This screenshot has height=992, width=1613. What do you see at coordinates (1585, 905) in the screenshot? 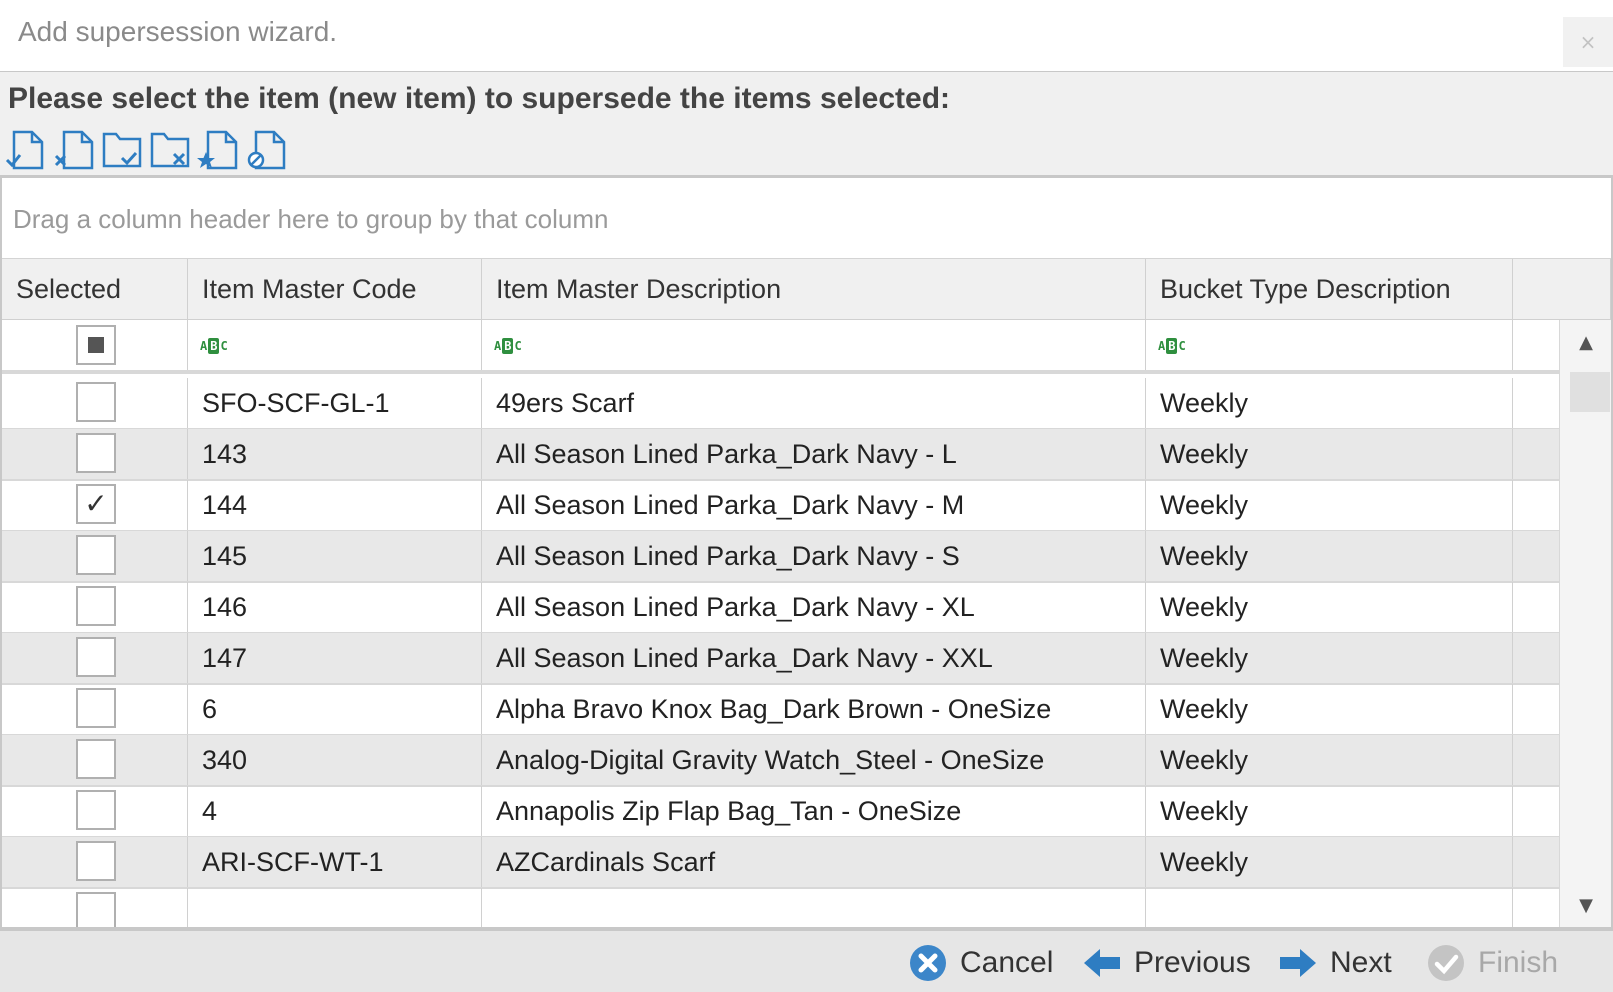
I see `scroll-down-arrow-icon: ▼` at bounding box center [1585, 905].